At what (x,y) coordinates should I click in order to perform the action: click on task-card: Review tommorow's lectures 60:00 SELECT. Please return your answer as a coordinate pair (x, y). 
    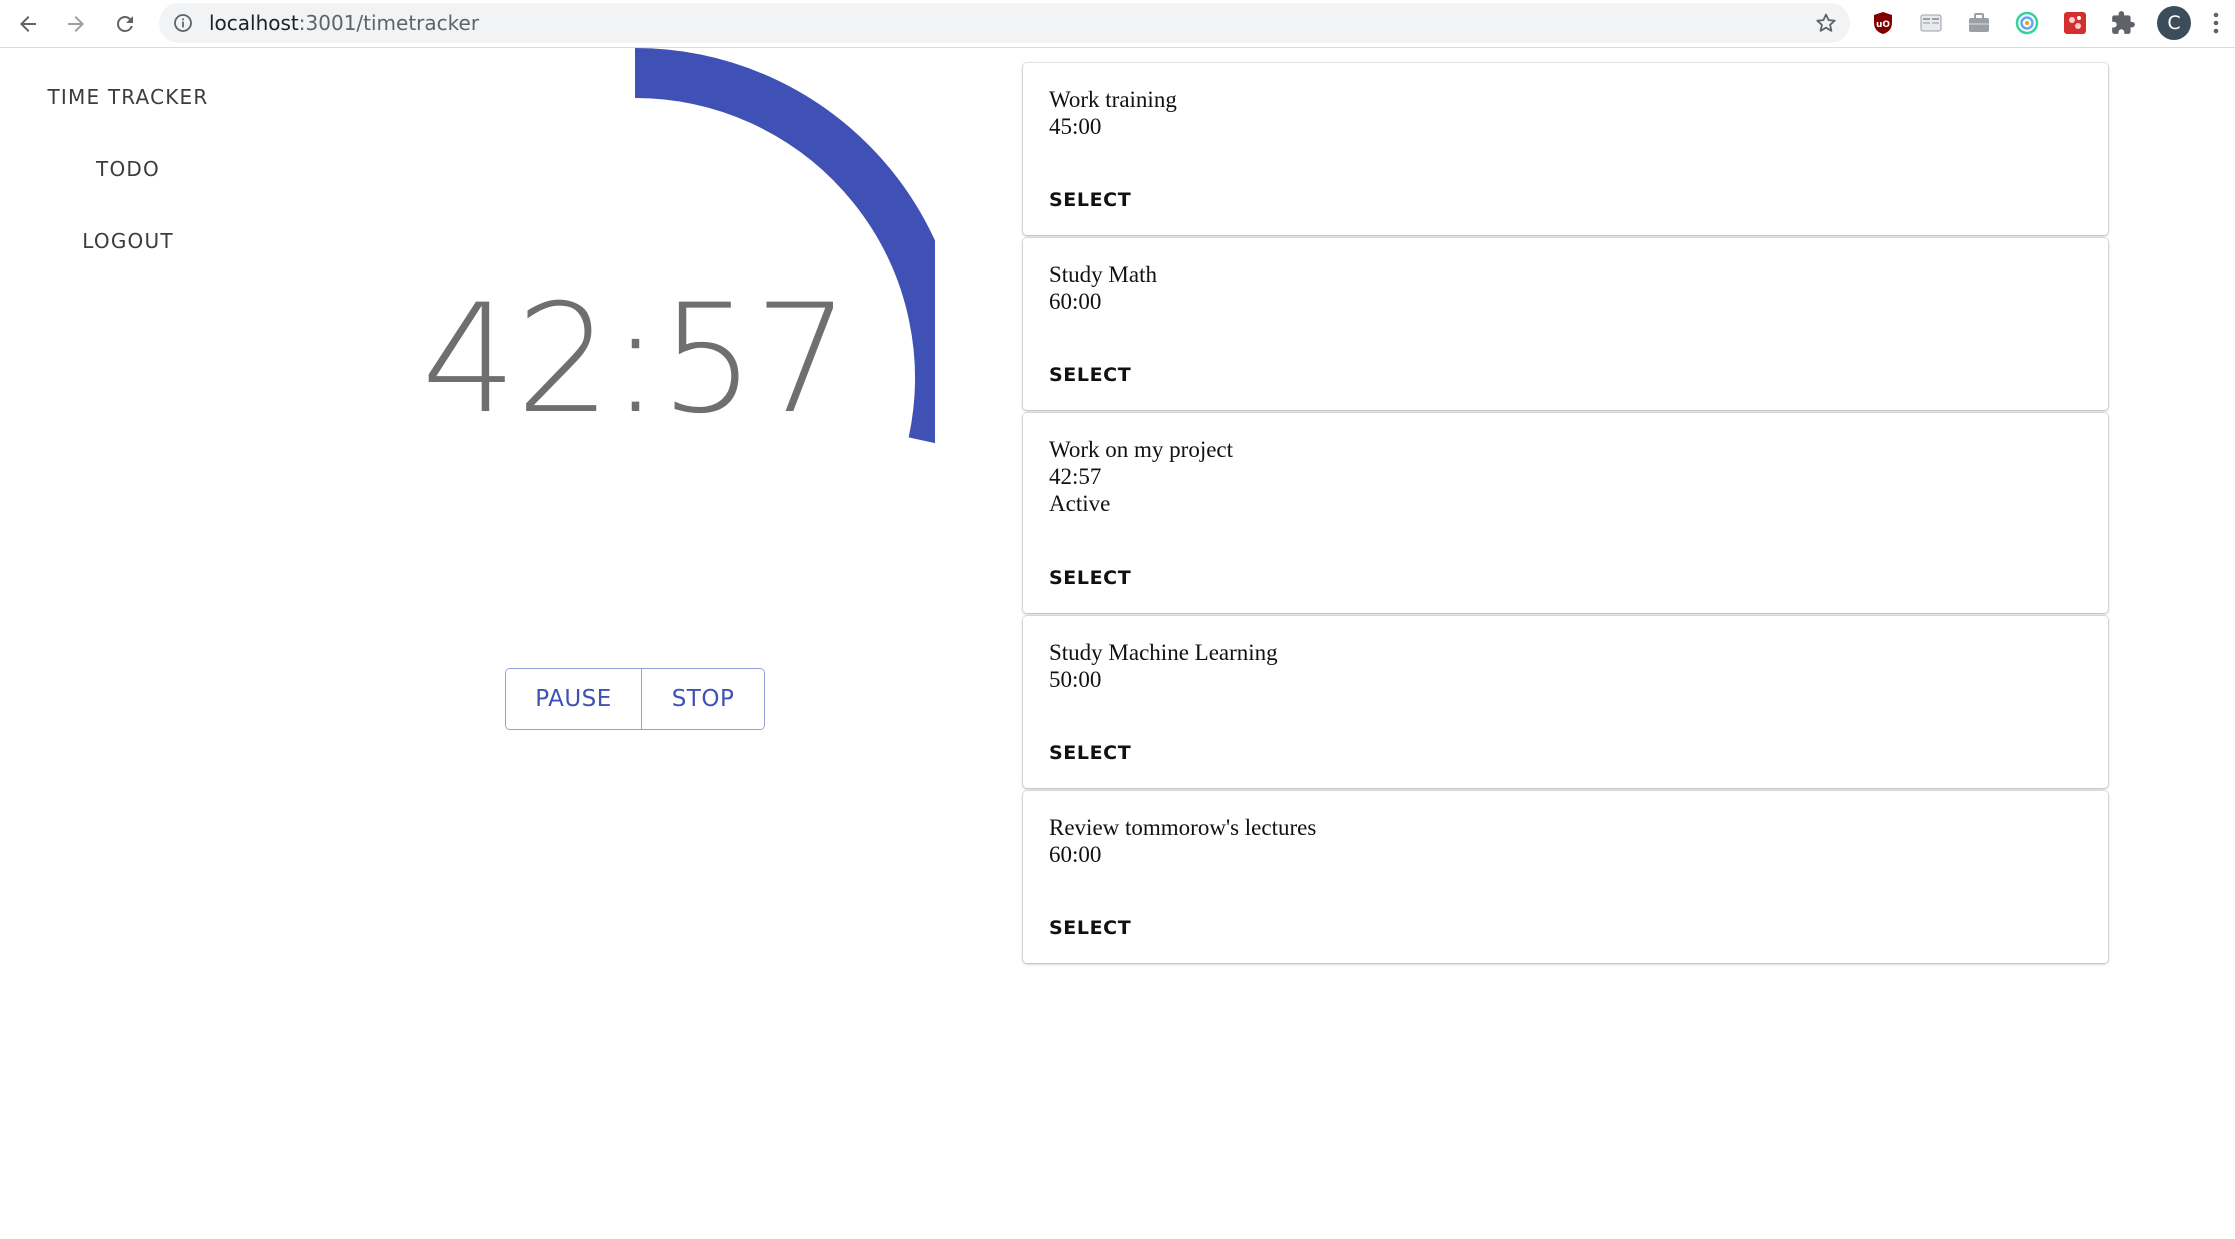
    Looking at the image, I should click on (1565, 877).